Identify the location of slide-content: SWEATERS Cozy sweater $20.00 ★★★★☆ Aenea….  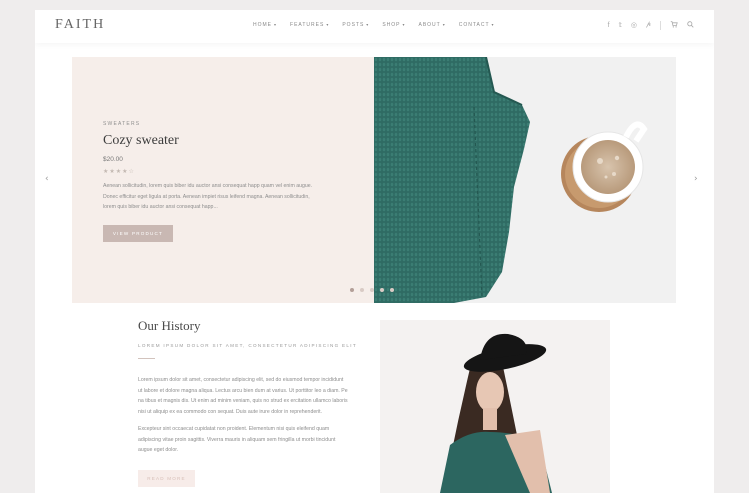
(223, 181).